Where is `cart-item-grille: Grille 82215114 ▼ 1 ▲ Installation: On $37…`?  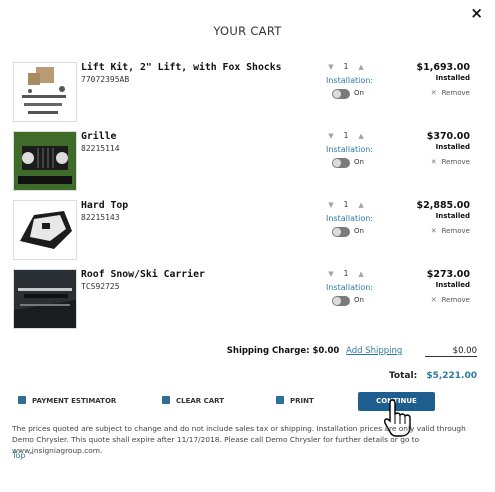
cart-item-grille: Grille 82215114 ▼ 1 ▲ Installation: On $37… is located at coordinates (244, 160).